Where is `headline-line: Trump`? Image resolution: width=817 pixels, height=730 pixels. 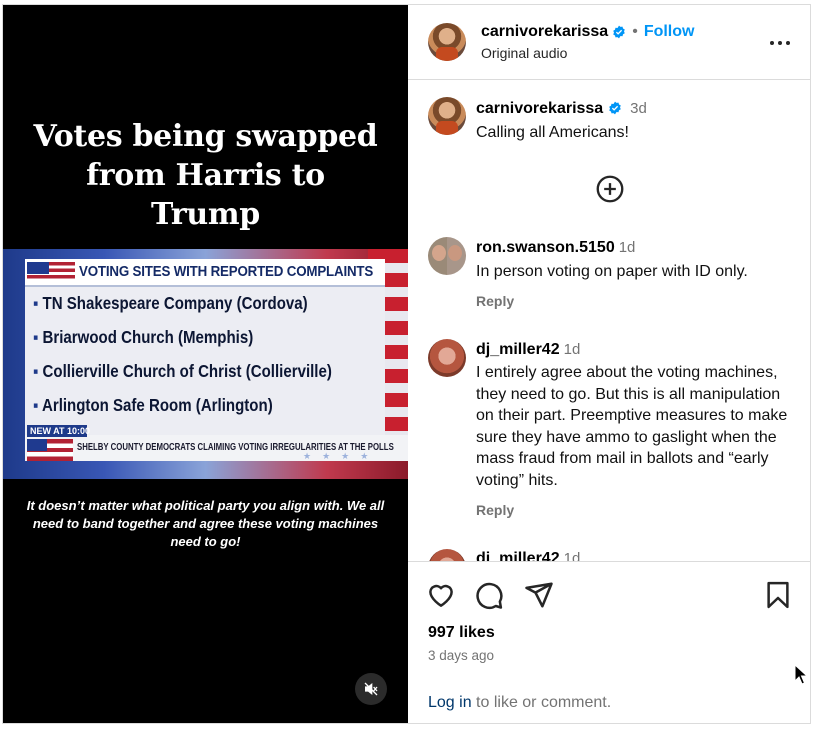 headline-line: Trump is located at coordinates (205, 214).